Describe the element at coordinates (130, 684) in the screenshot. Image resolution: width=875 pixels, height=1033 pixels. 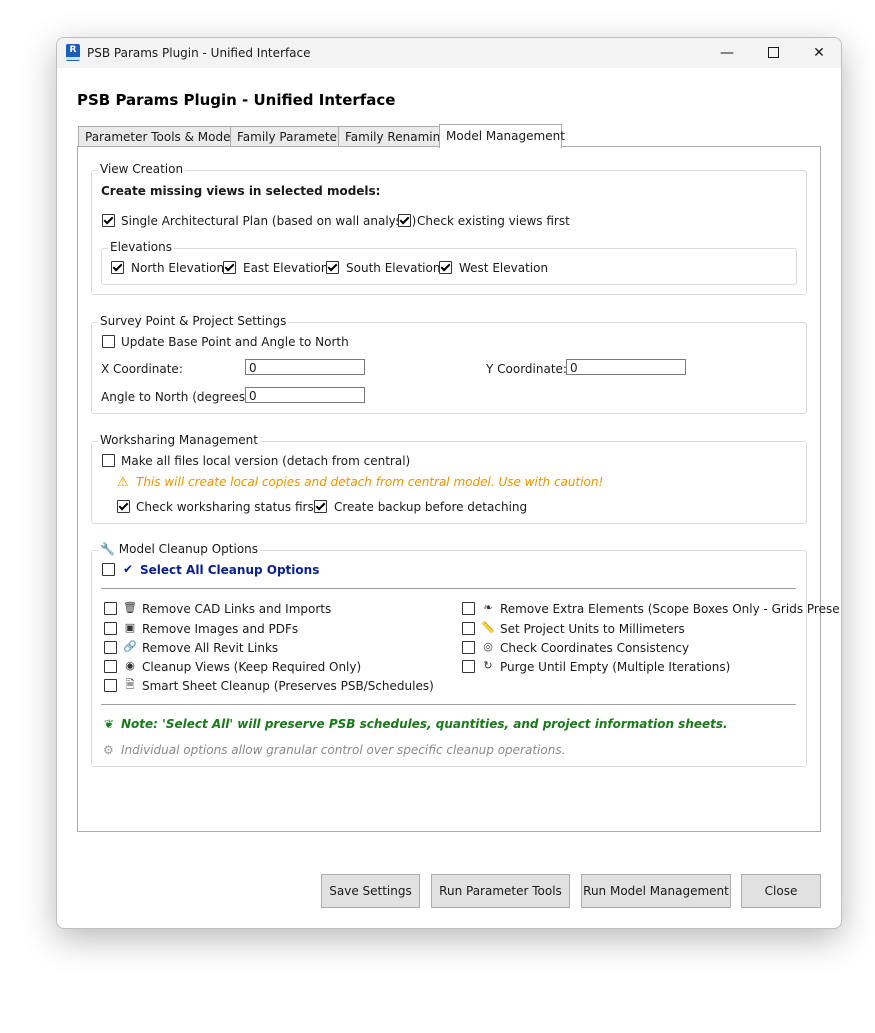
I see `document-icon: 🗎` at that location.